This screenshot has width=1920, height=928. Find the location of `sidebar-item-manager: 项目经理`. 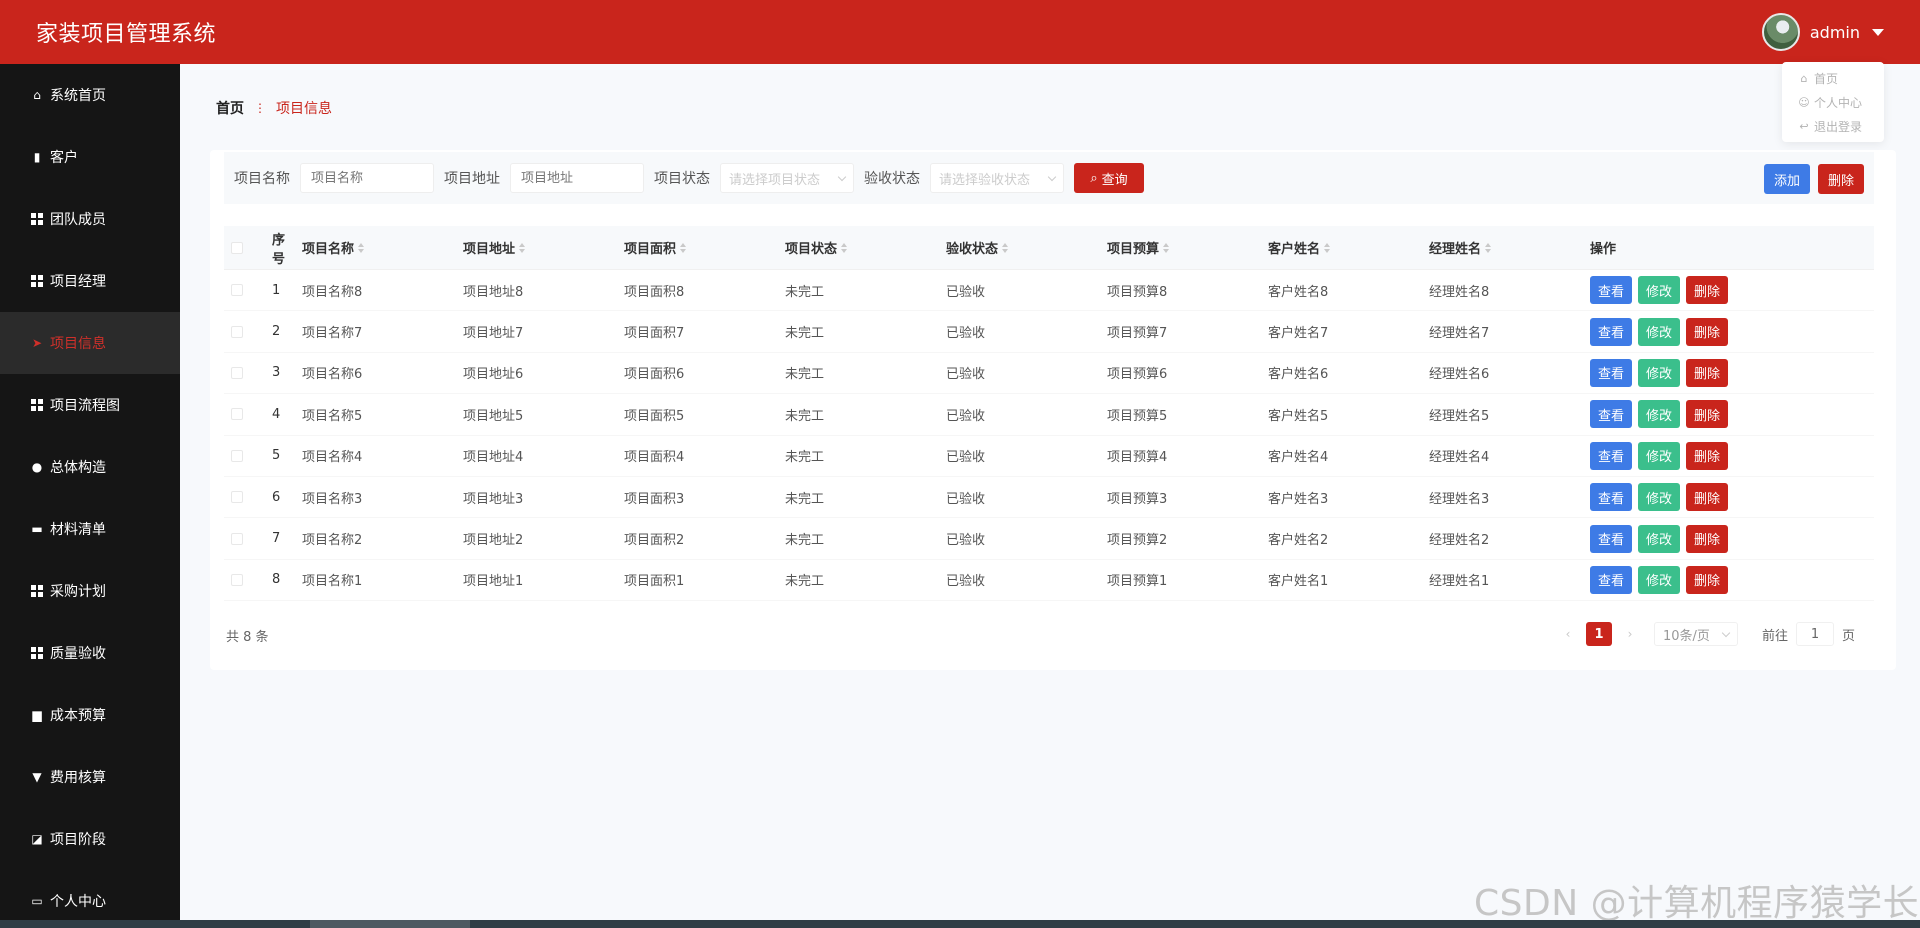

sidebar-item-manager: 项目经理 is located at coordinates (90, 281).